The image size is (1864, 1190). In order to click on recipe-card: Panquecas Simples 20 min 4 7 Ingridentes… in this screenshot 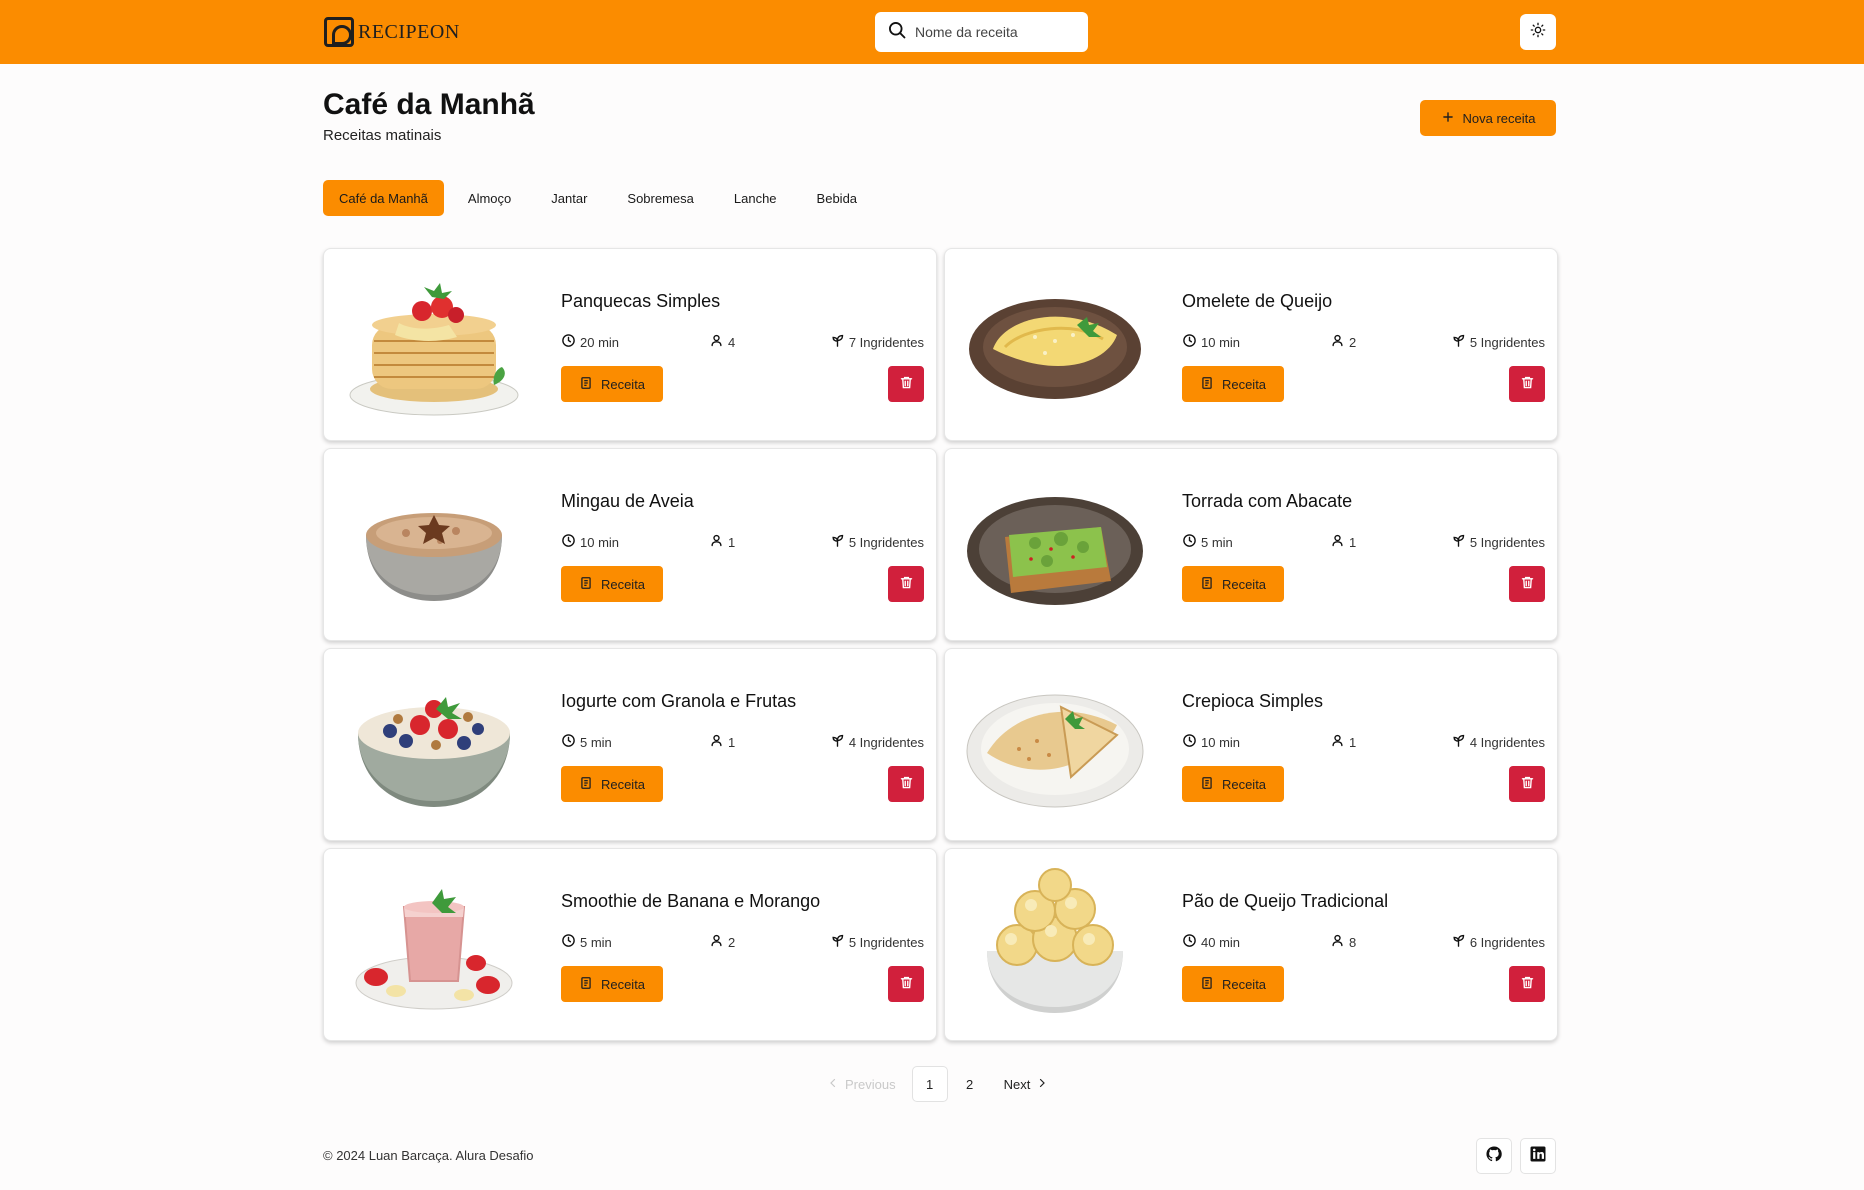, I will do `click(630, 344)`.